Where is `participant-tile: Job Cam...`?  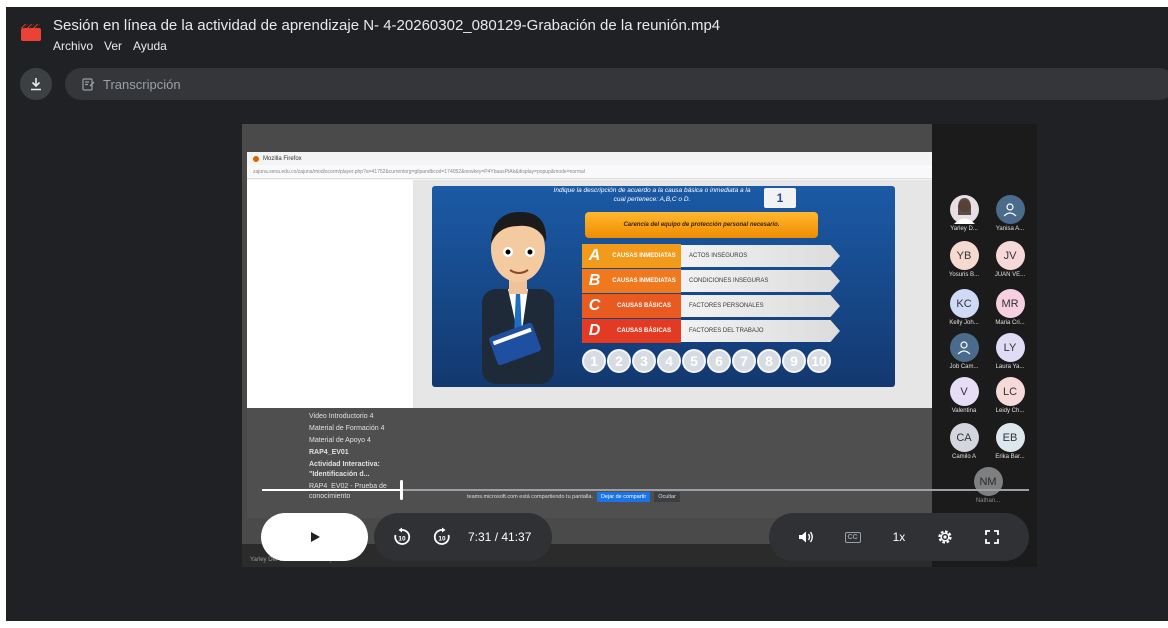
participant-tile: Job Cam... is located at coordinates (964, 355).